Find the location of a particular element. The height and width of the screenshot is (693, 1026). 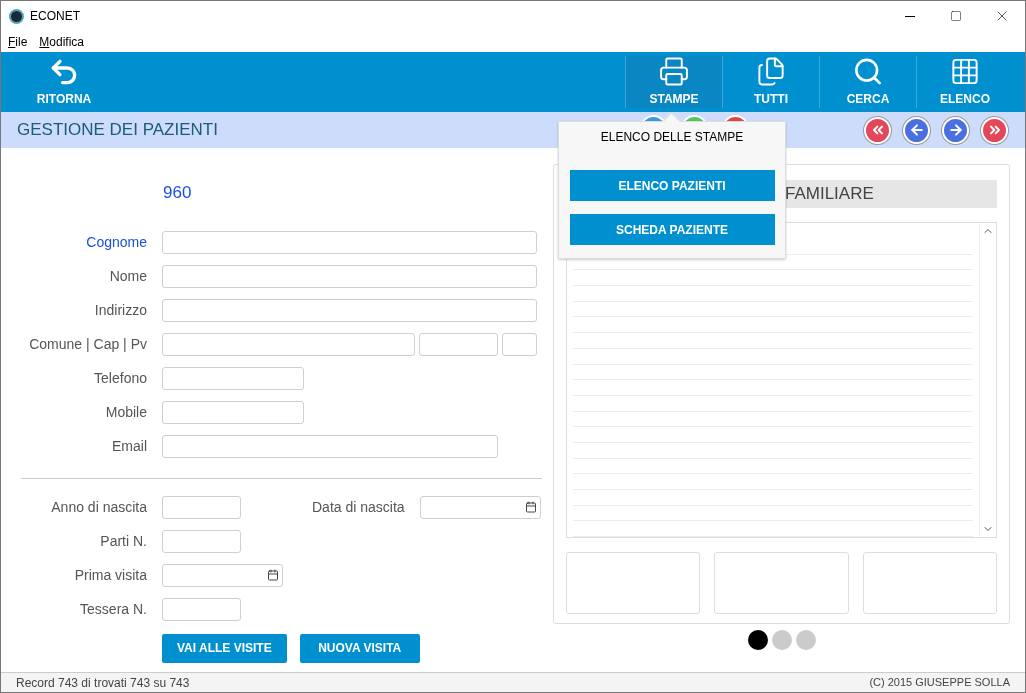

action-button: VAI ALLE VISITE is located at coordinates (224, 648).